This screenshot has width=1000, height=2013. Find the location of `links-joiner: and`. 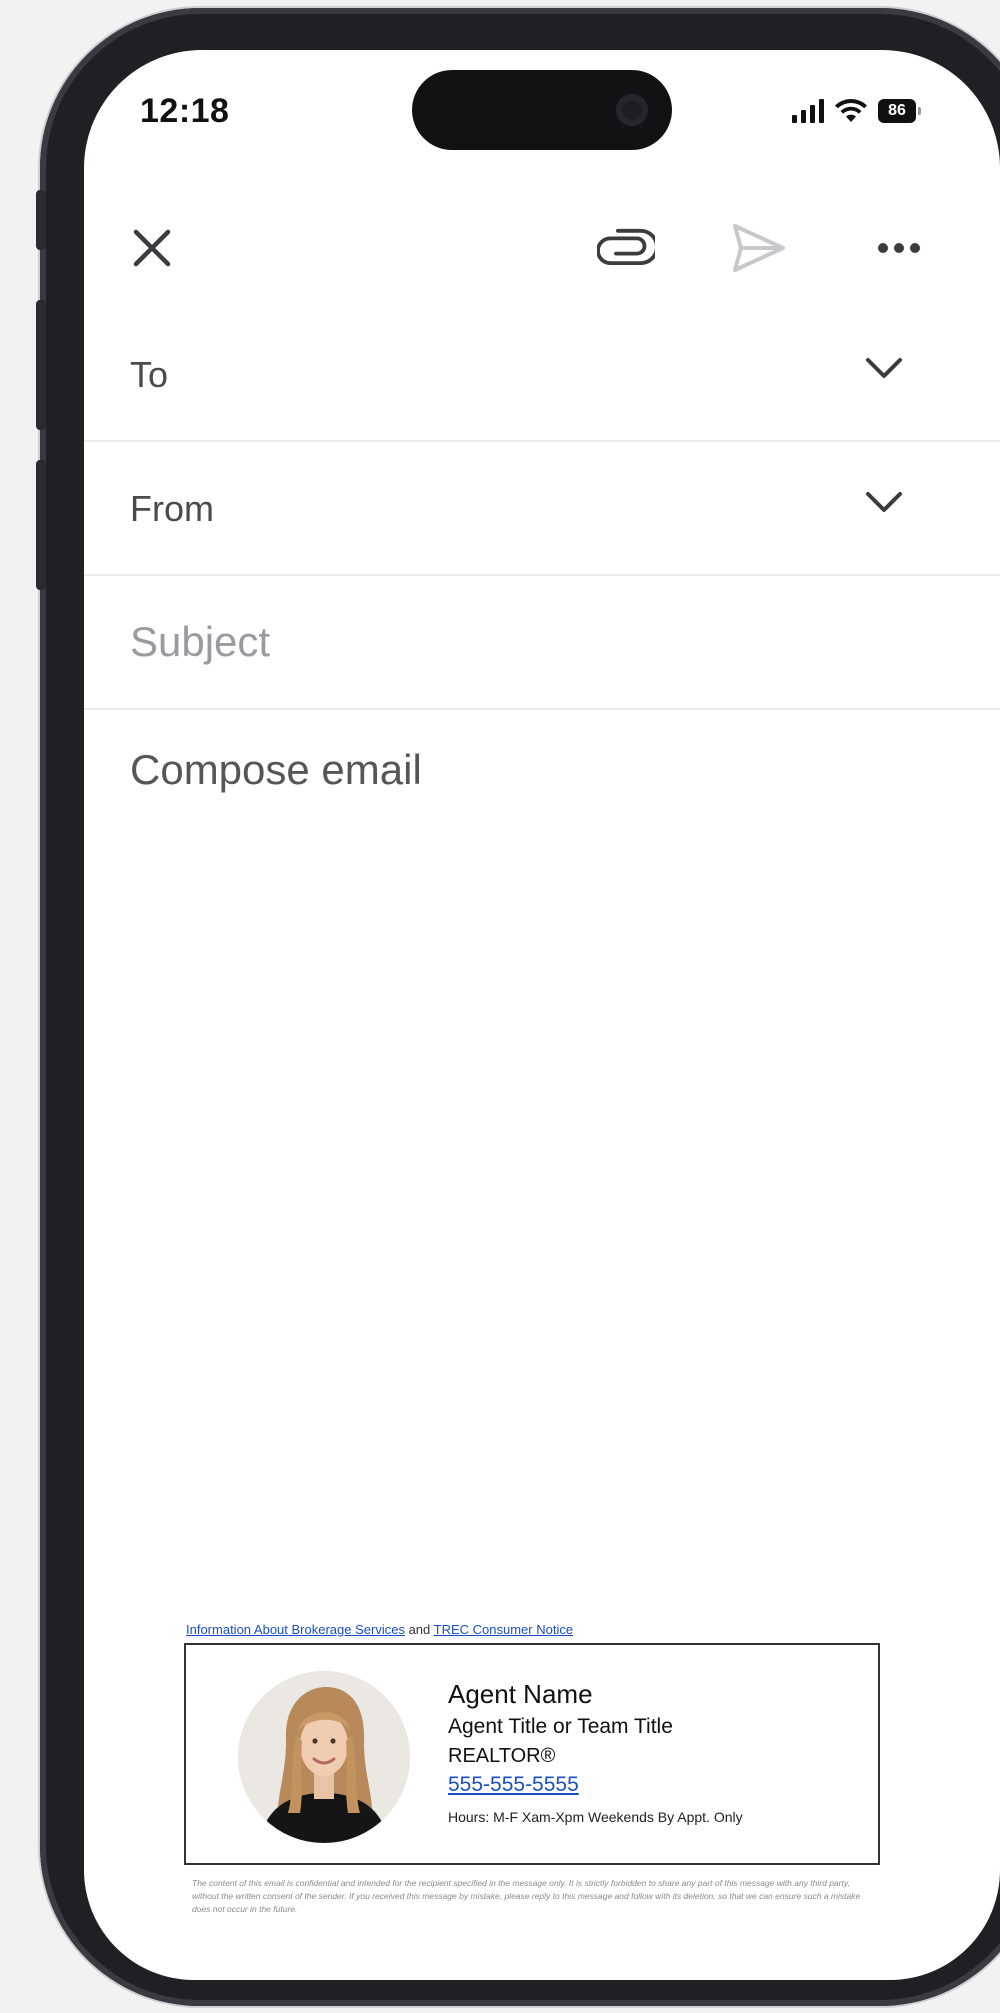

links-joiner: and is located at coordinates (419, 1629).